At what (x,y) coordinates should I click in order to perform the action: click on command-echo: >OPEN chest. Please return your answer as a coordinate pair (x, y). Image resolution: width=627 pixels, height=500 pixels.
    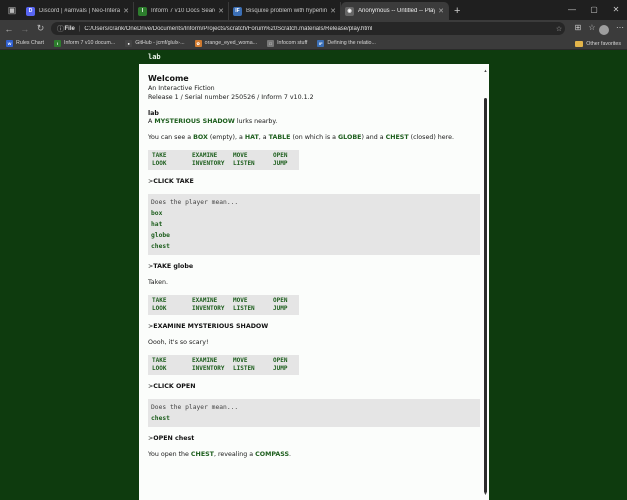
    Looking at the image, I should click on (171, 439).